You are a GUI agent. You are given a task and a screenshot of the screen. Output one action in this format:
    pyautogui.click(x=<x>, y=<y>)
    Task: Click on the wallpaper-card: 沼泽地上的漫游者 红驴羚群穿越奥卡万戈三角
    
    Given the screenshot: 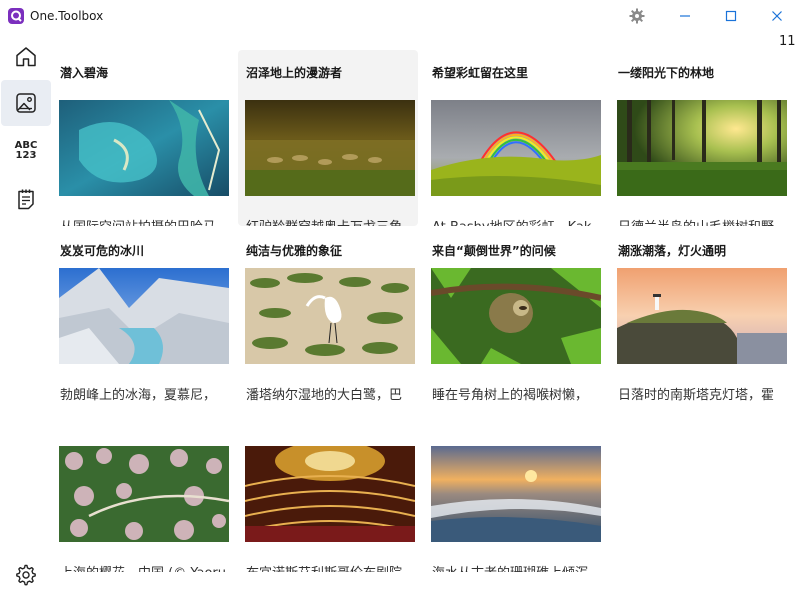 What is the action you would take?
    pyautogui.click(x=328, y=138)
    